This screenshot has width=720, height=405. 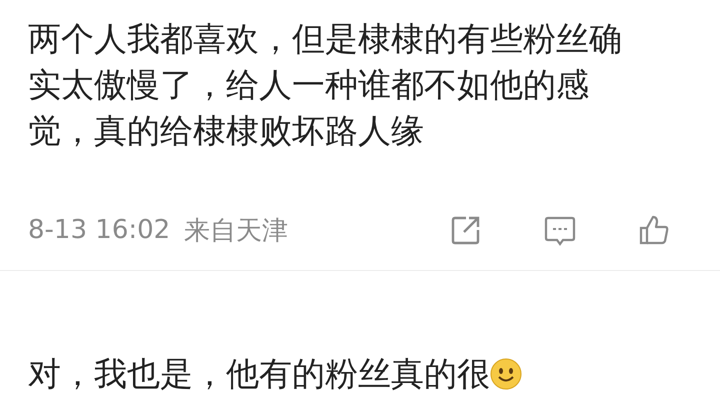 What do you see at coordinates (654, 230) in the screenshot?
I see `thumbs-up-icon` at bounding box center [654, 230].